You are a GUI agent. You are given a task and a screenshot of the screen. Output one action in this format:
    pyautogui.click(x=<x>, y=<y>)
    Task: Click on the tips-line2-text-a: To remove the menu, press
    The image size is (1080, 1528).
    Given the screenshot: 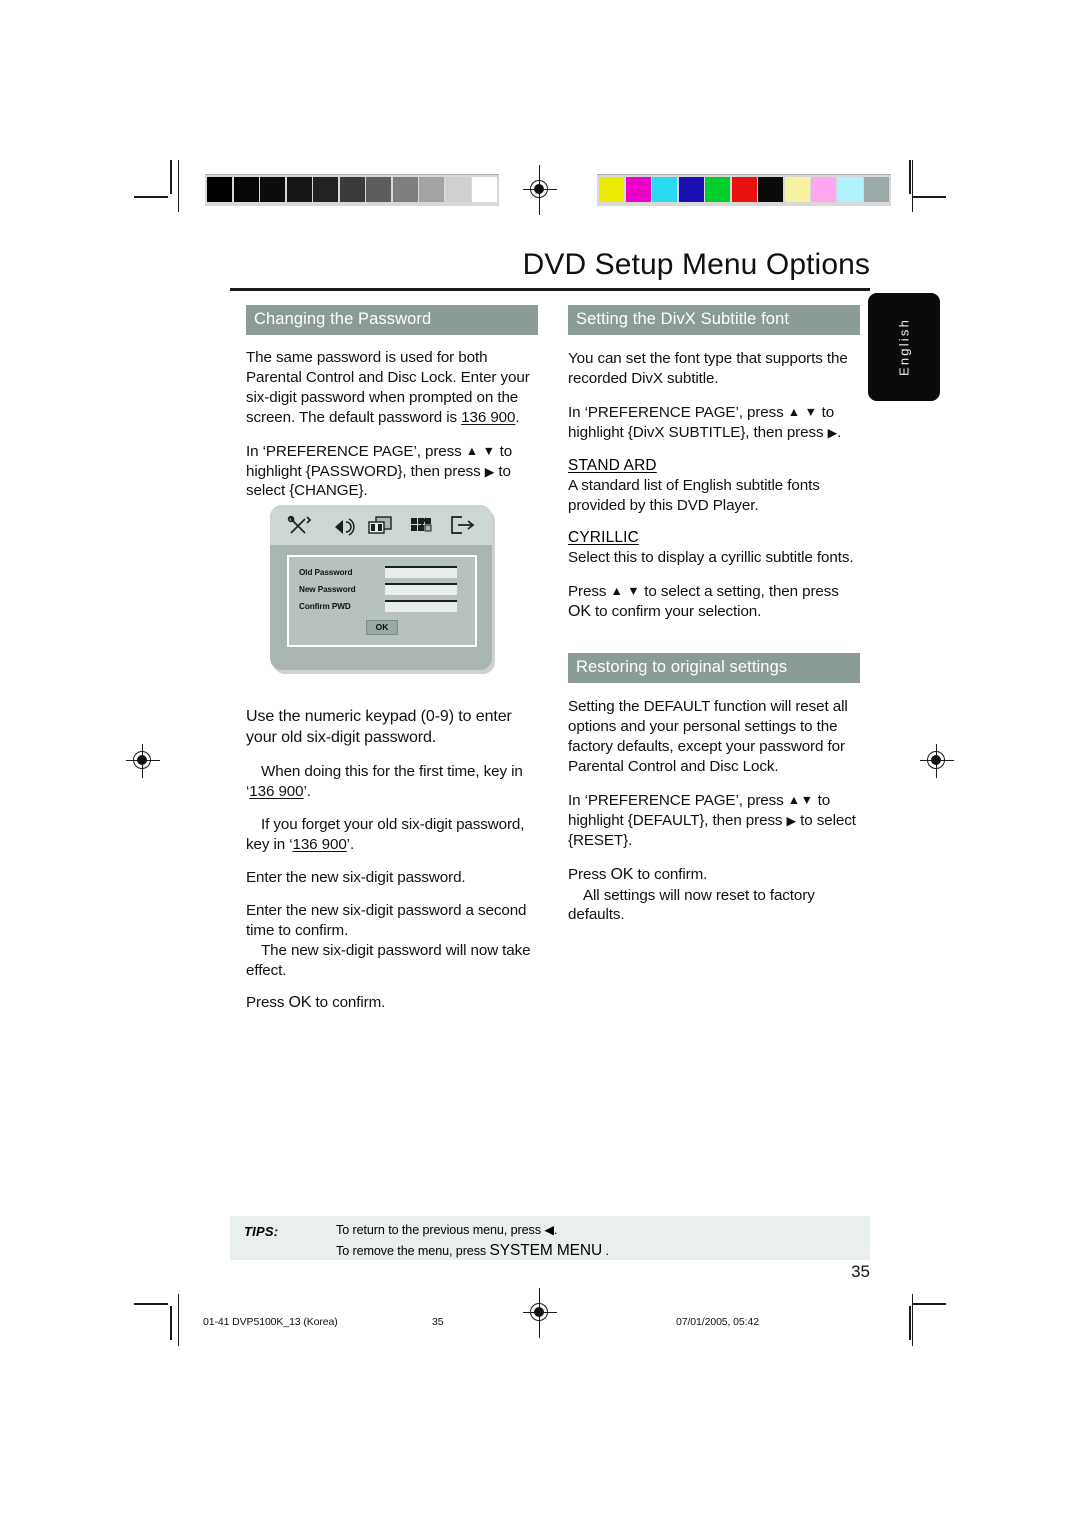 What is the action you would take?
    pyautogui.click(x=413, y=1250)
    